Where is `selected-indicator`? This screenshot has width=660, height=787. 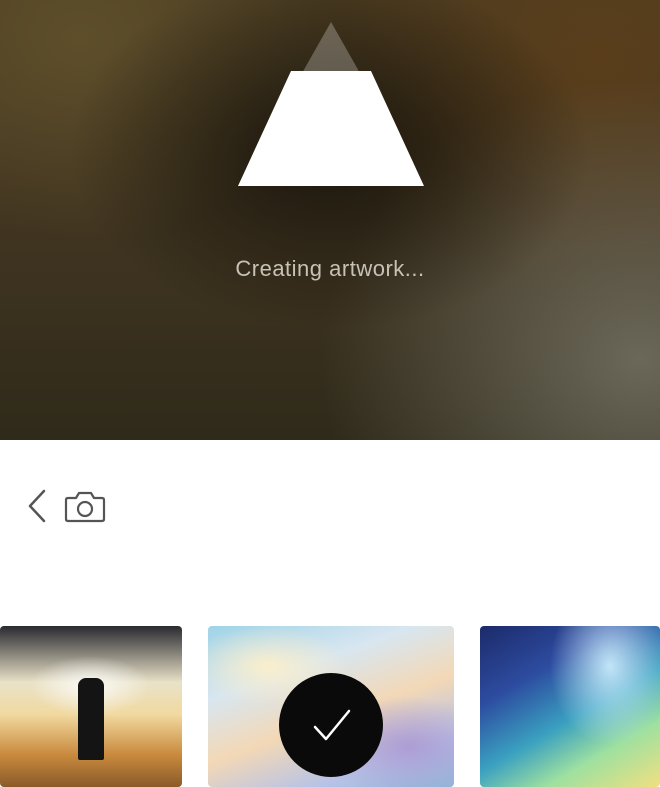
selected-indicator is located at coordinates (331, 725).